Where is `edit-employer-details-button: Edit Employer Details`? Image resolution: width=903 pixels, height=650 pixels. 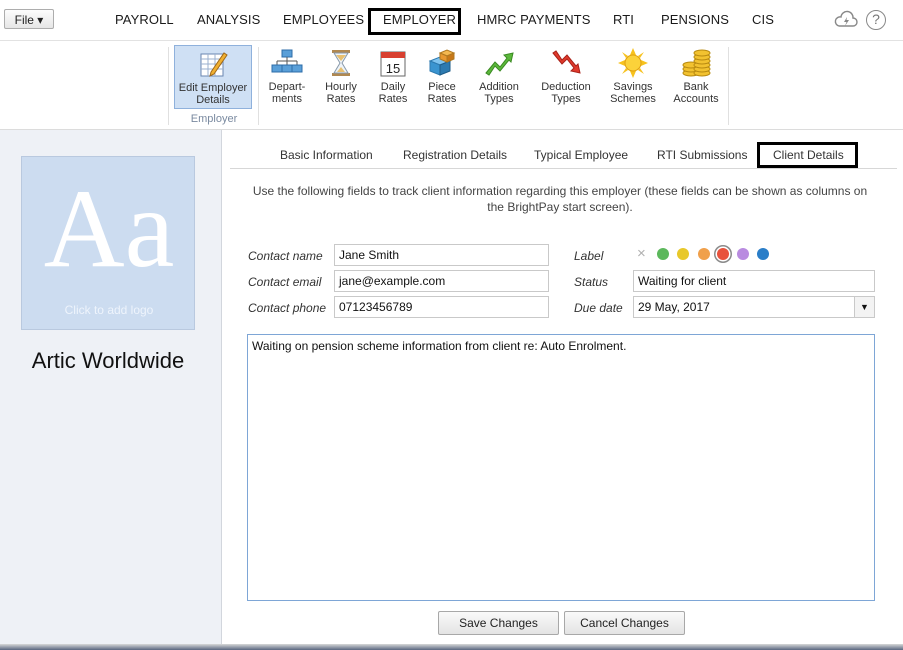
edit-employer-details-button: Edit Employer Details is located at coordinates (213, 77).